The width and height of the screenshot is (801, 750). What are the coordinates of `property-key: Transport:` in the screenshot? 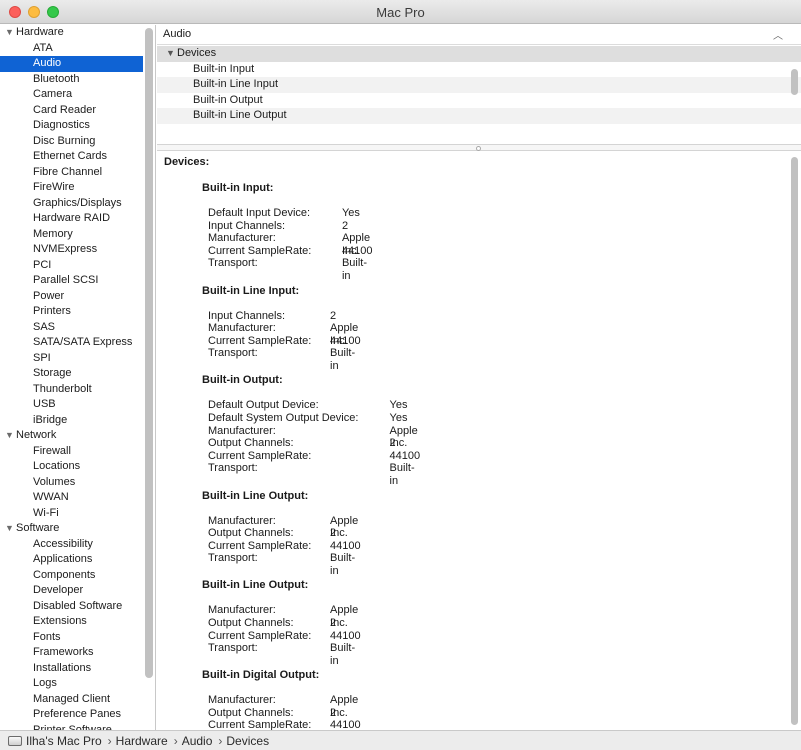 It's located at (233, 648).